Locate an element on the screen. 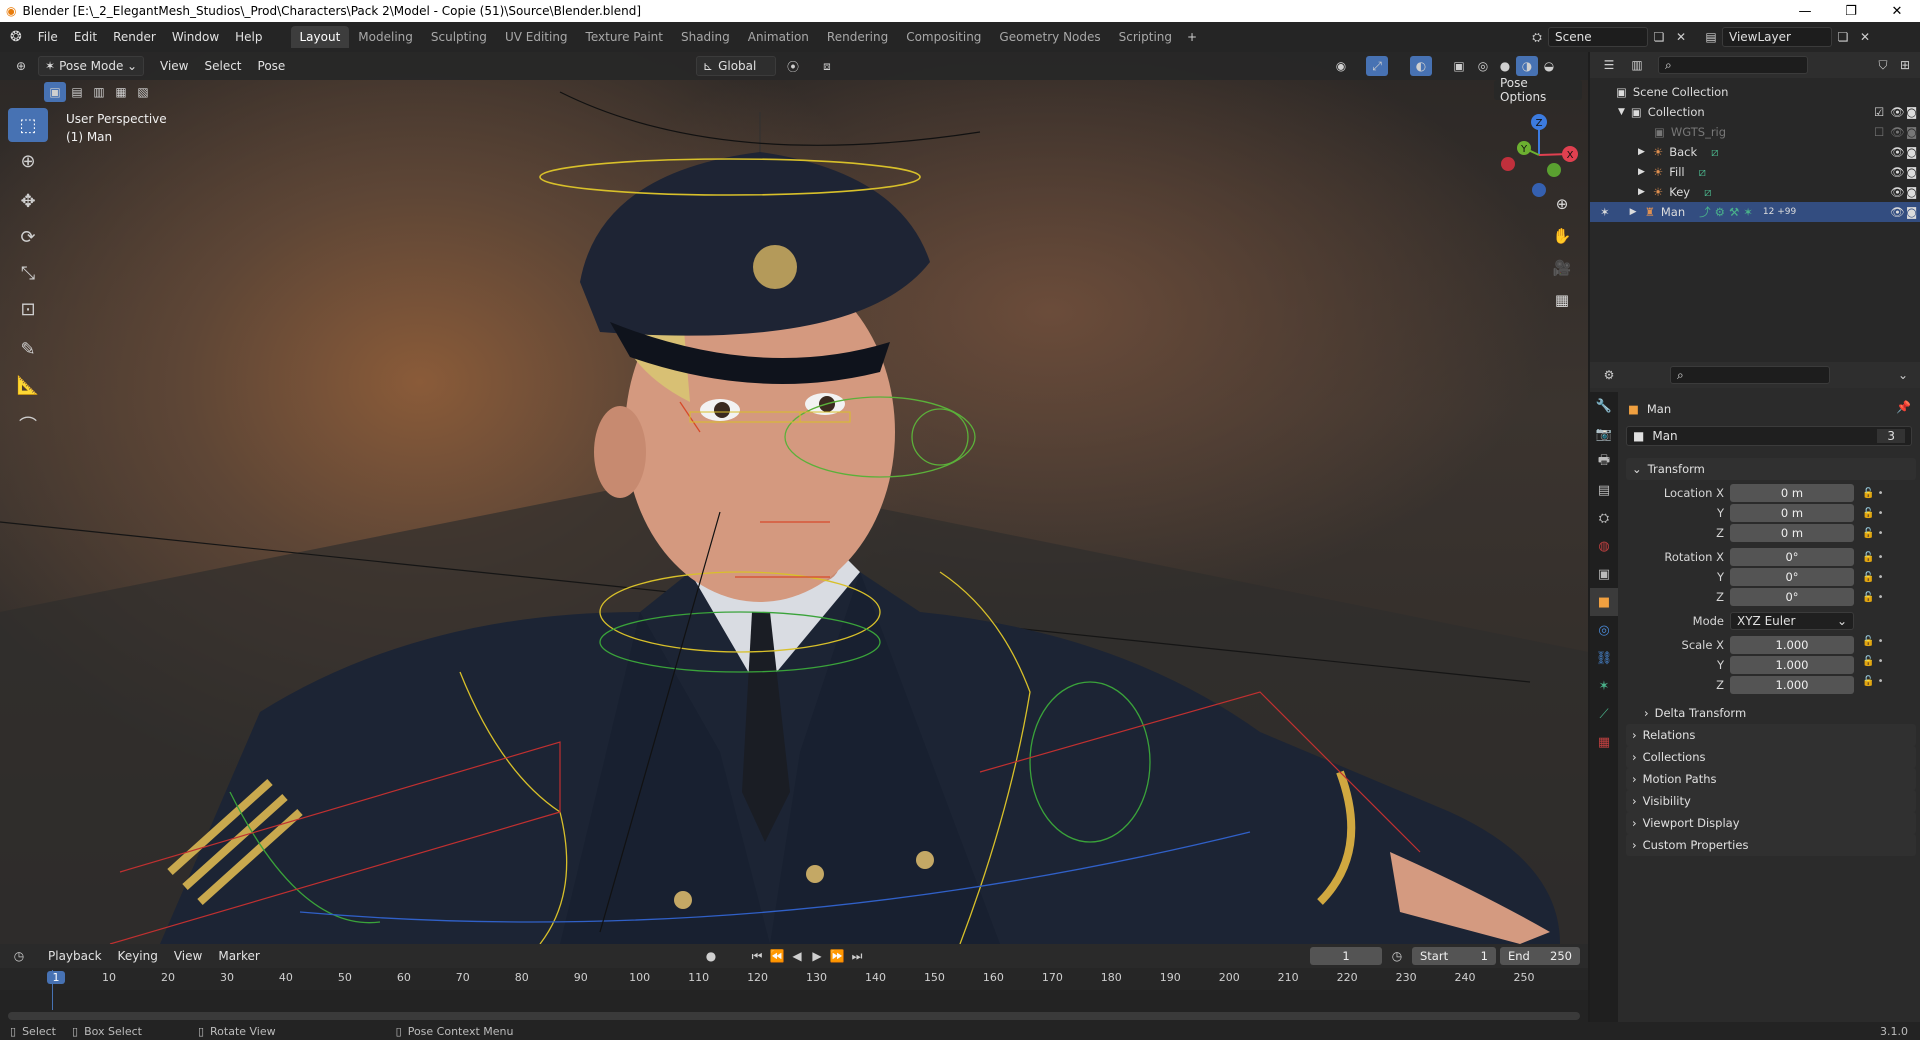  collection-tab-icon: ▣ is located at coordinates (1604, 574).